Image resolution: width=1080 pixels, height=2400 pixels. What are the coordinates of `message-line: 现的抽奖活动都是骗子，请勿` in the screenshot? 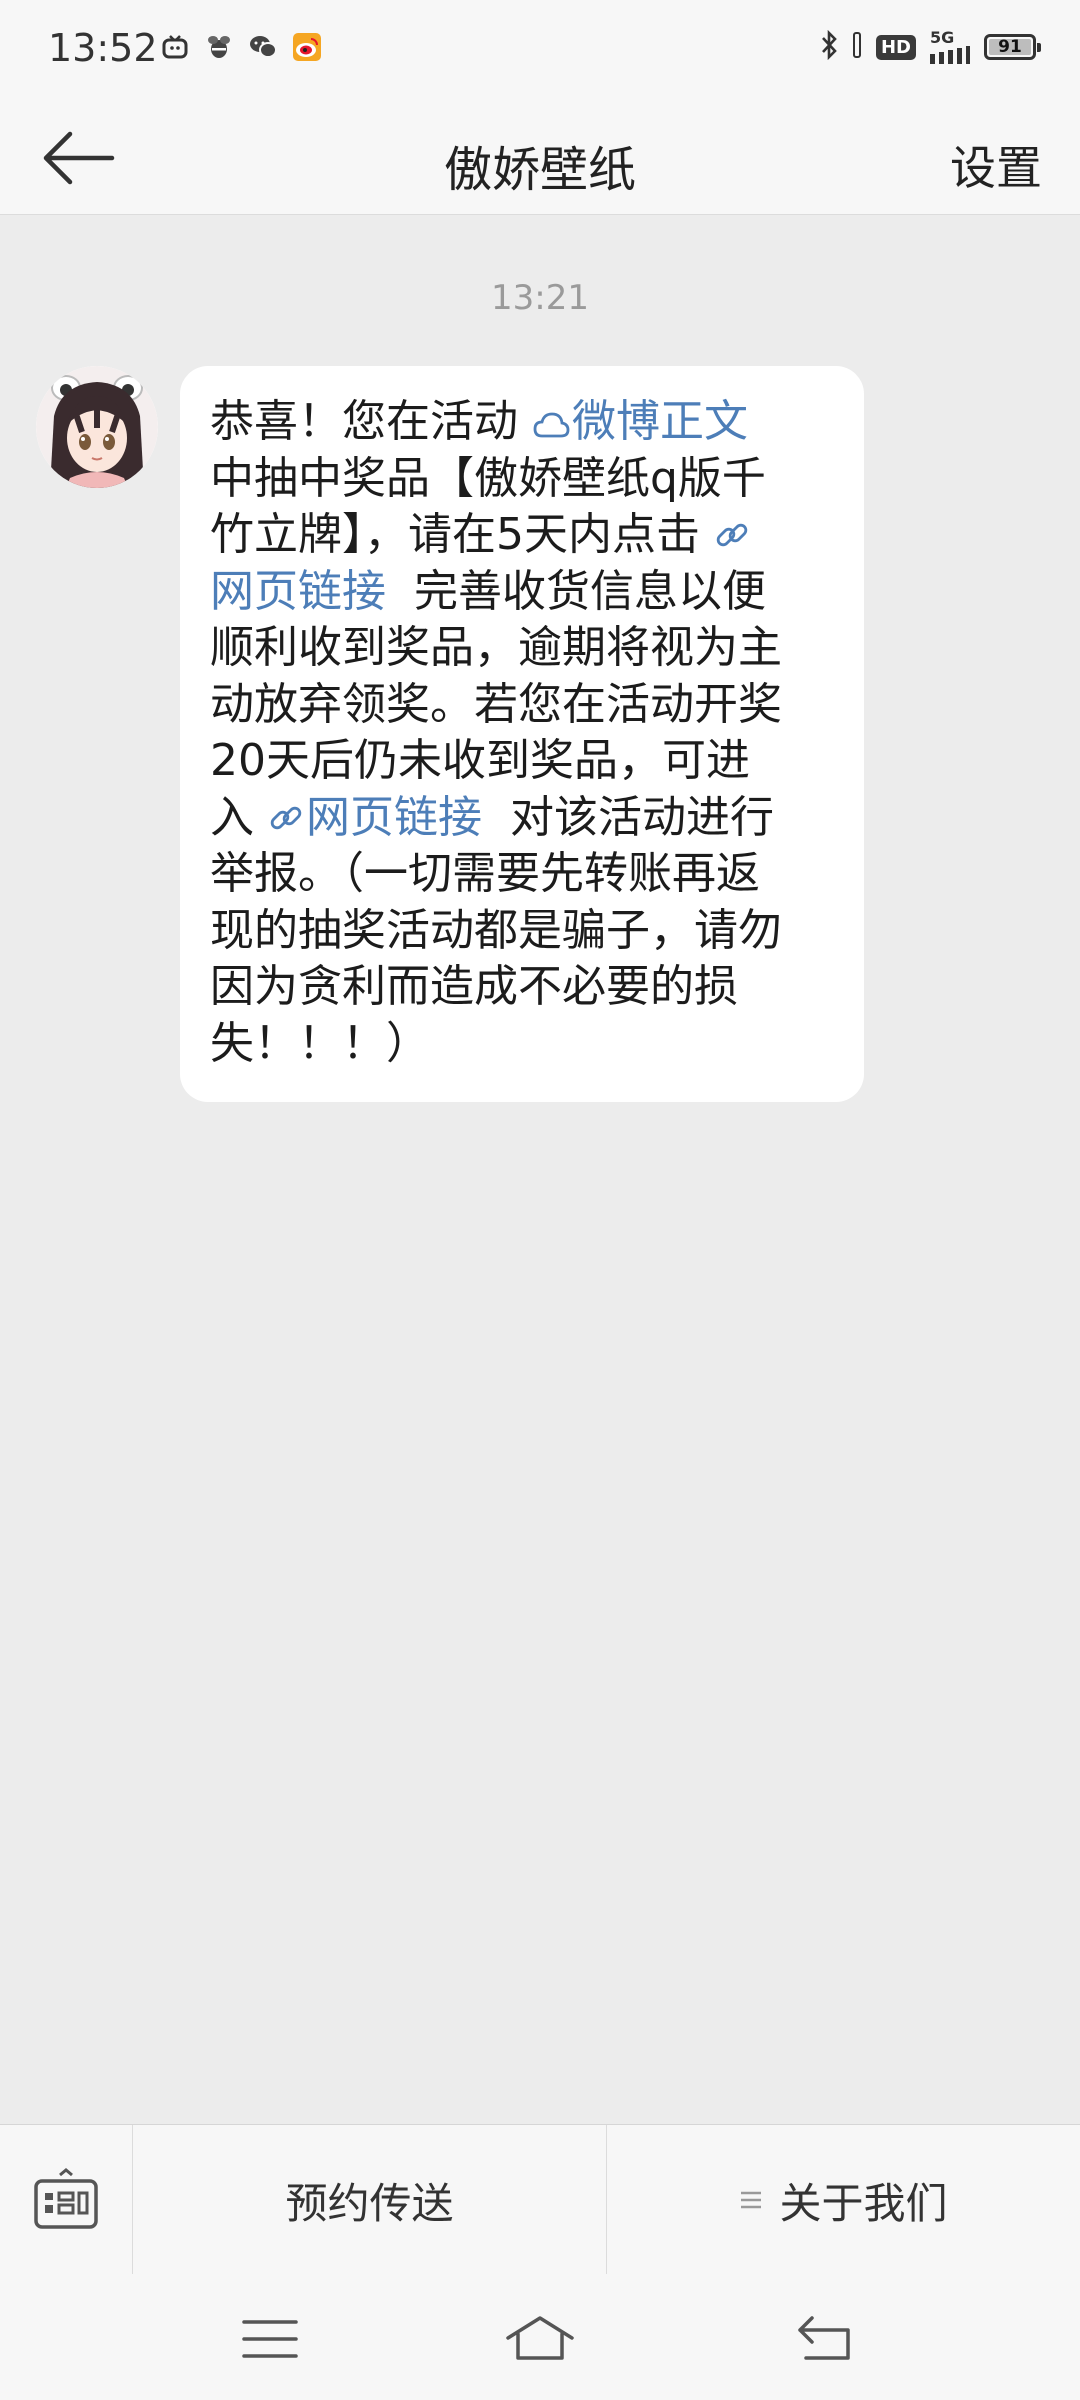 It's located at (496, 930).